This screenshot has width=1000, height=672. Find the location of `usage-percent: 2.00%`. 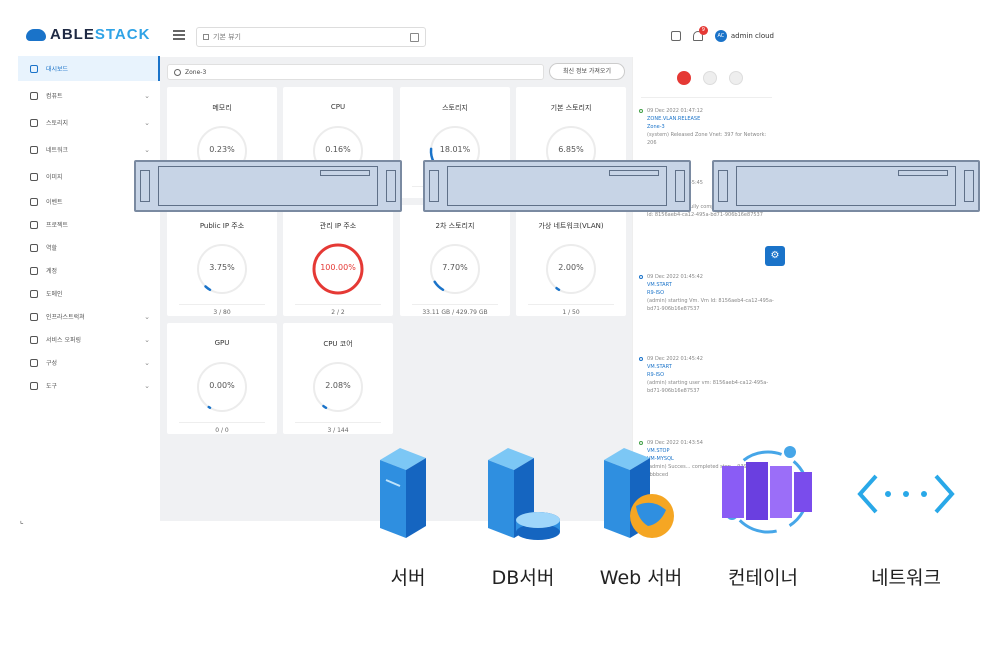

usage-percent: 2.00% is located at coordinates (571, 267).